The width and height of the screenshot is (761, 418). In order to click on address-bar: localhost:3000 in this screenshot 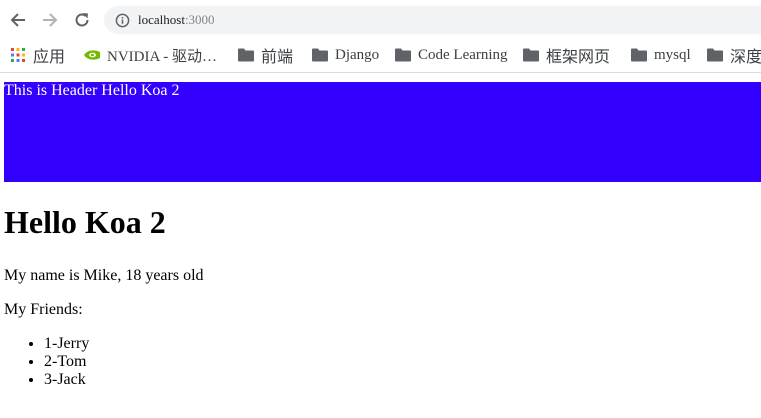, I will do `click(432, 20)`.